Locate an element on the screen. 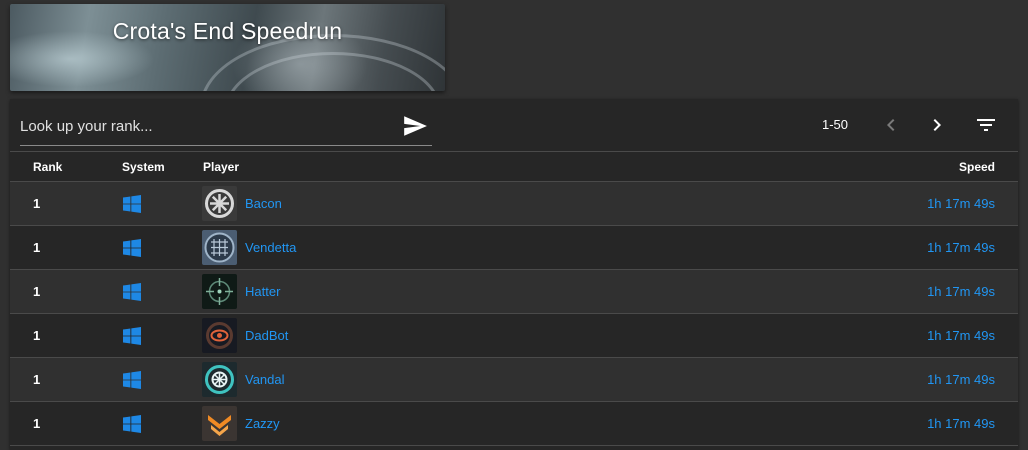 The width and height of the screenshot is (1028, 450). search-input is located at coordinates (205, 126).